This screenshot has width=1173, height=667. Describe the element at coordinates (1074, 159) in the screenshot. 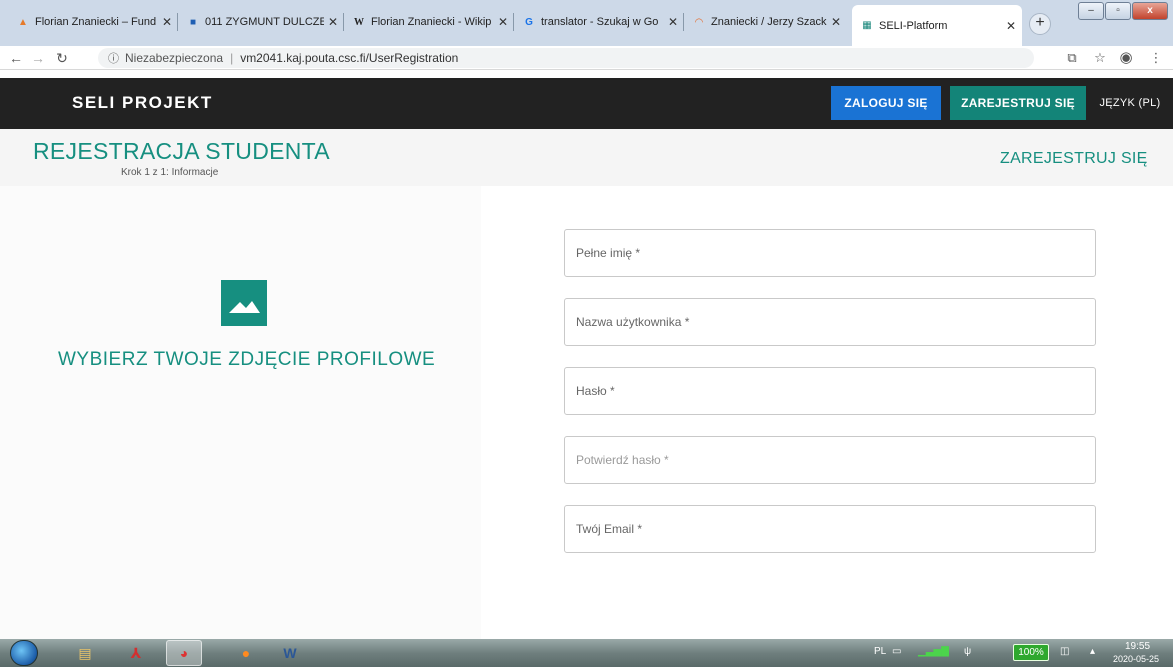

I see `register-link: ZAREJESTRUJ SIĘ` at that location.